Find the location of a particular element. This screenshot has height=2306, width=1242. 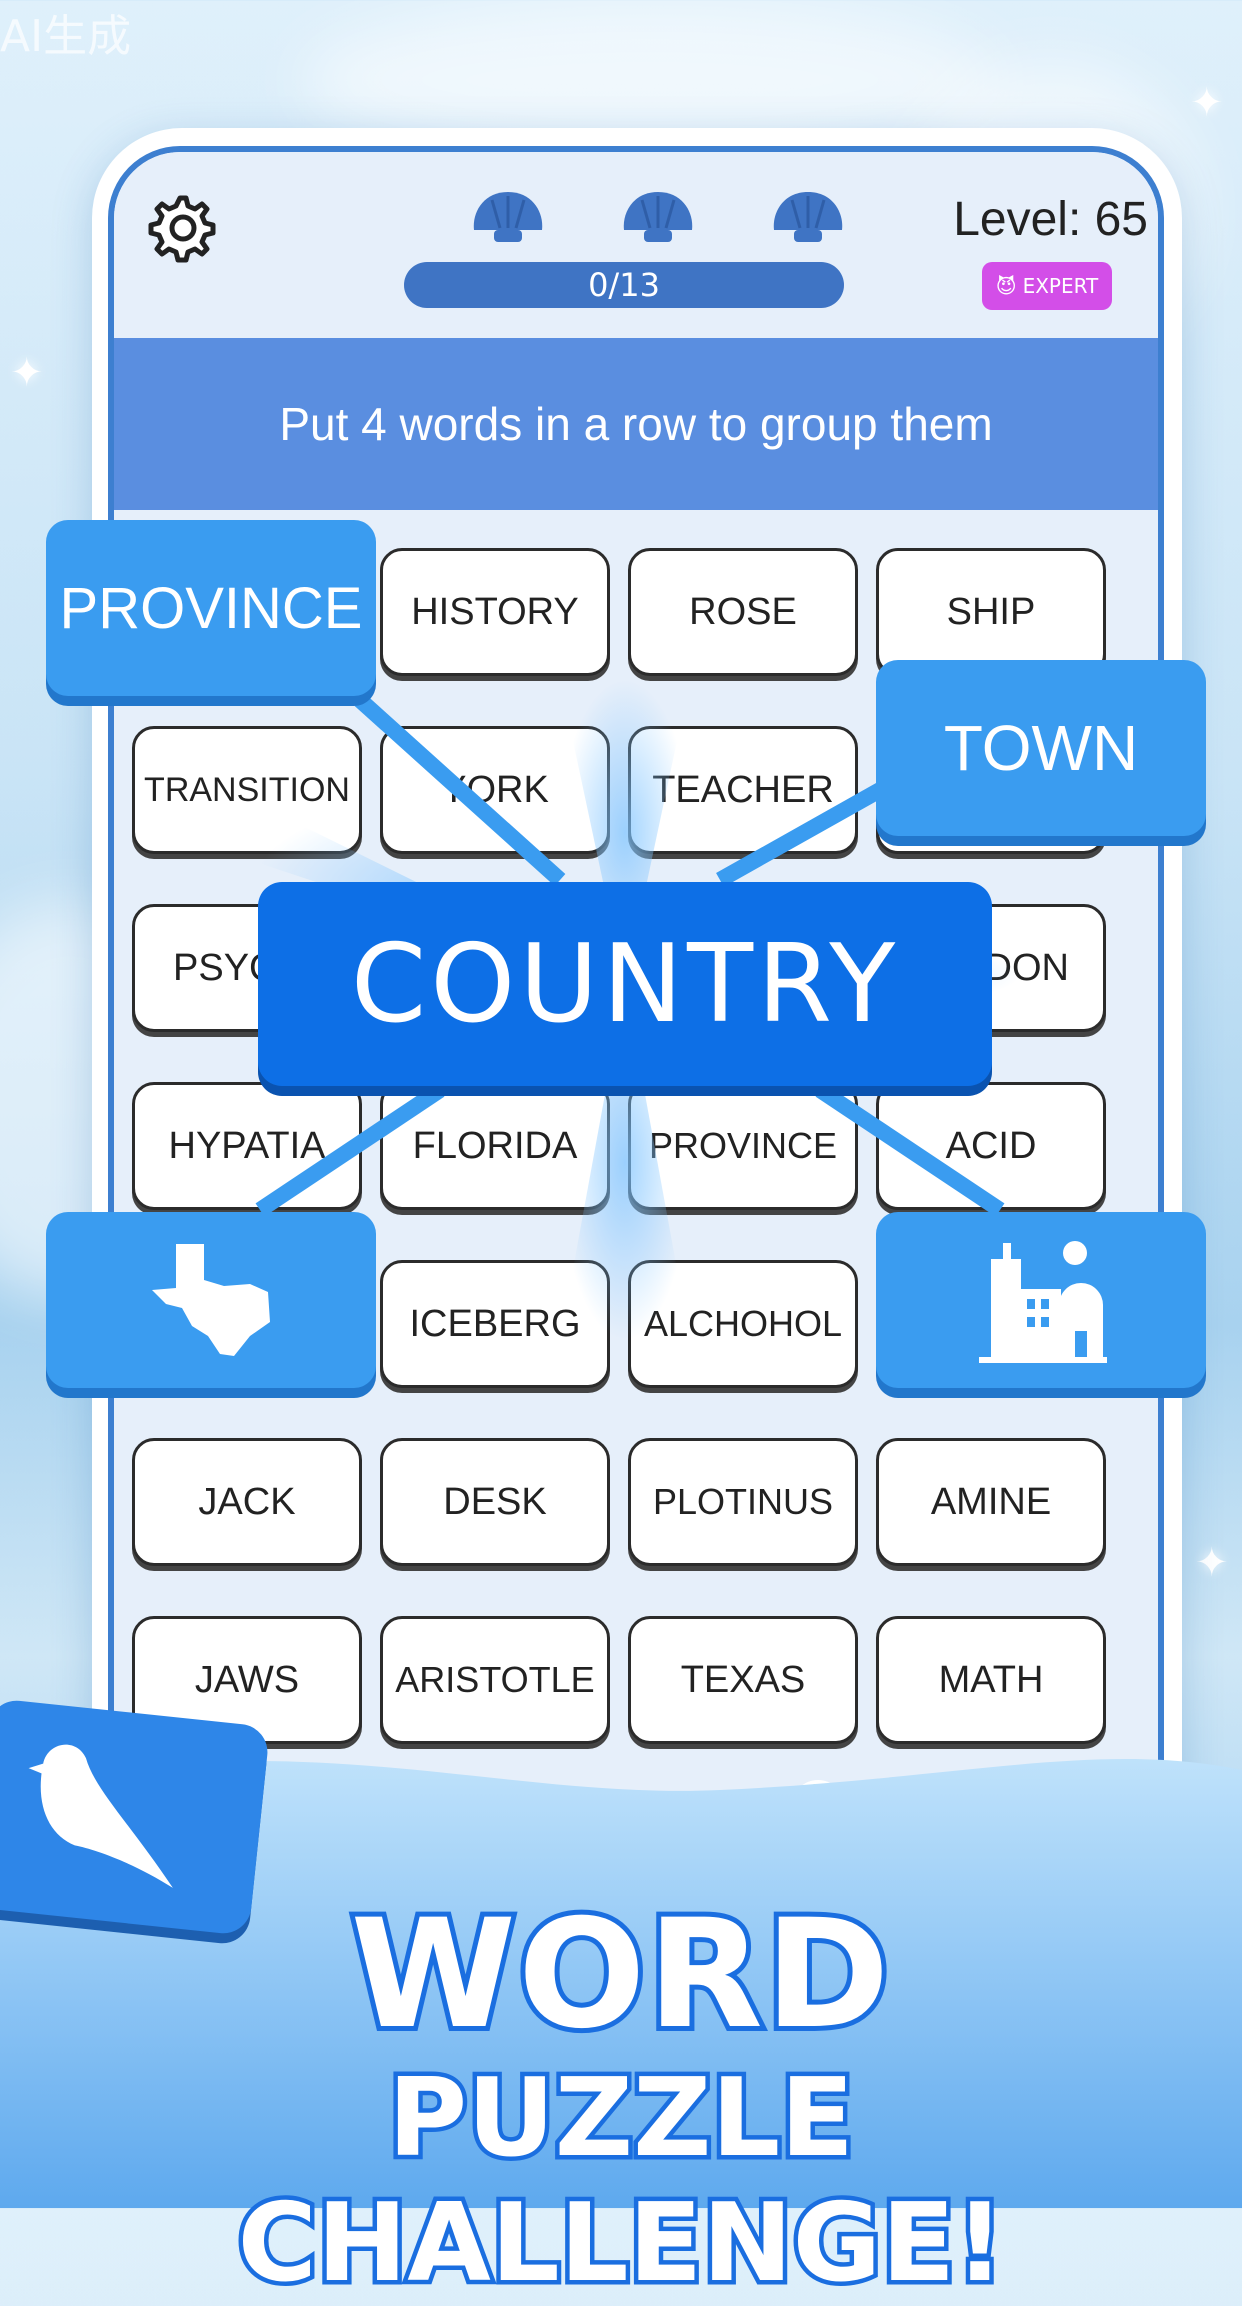

word-tile: TEACHER is located at coordinates (743, 790).